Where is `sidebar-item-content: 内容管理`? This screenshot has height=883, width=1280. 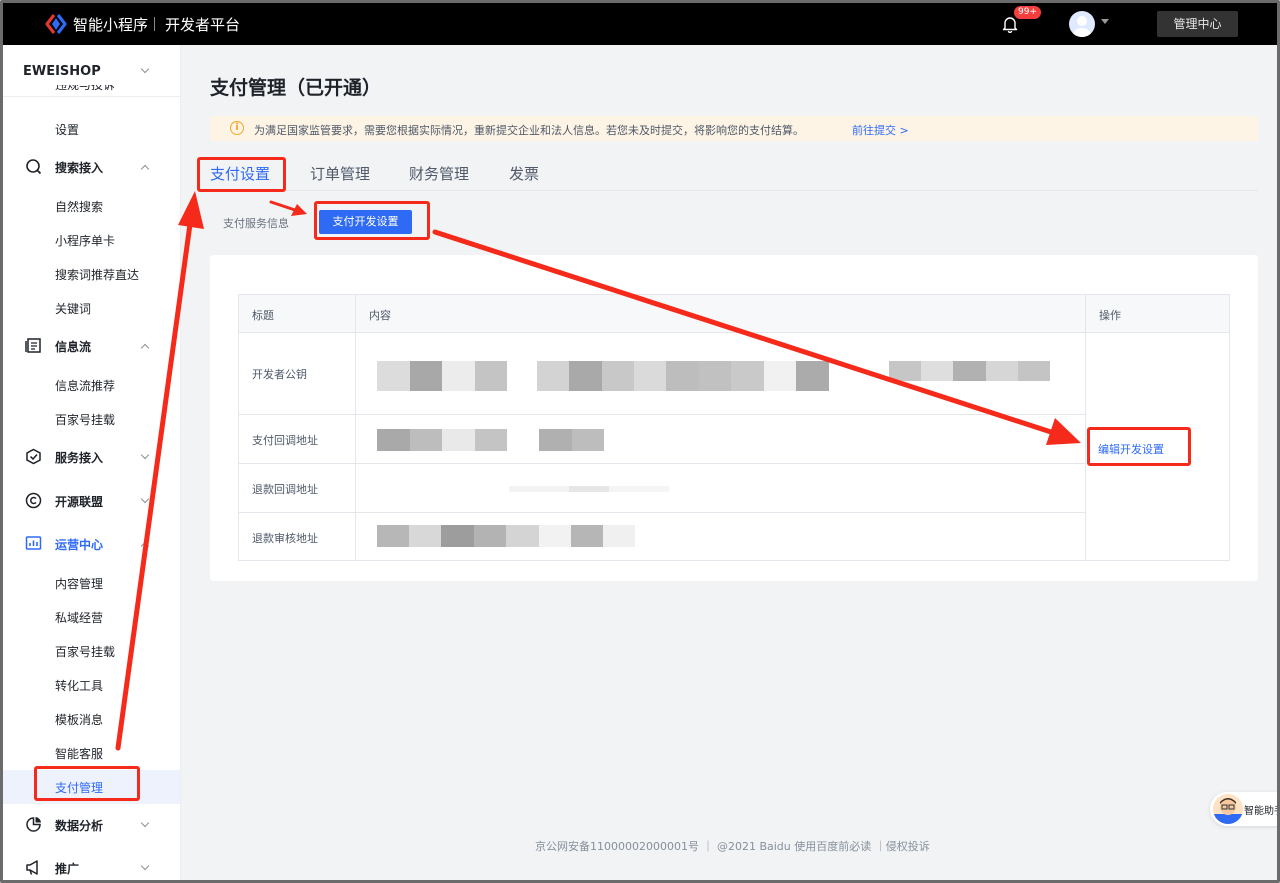
sidebar-item-content: 内容管理 is located at coordinates (91, 583).